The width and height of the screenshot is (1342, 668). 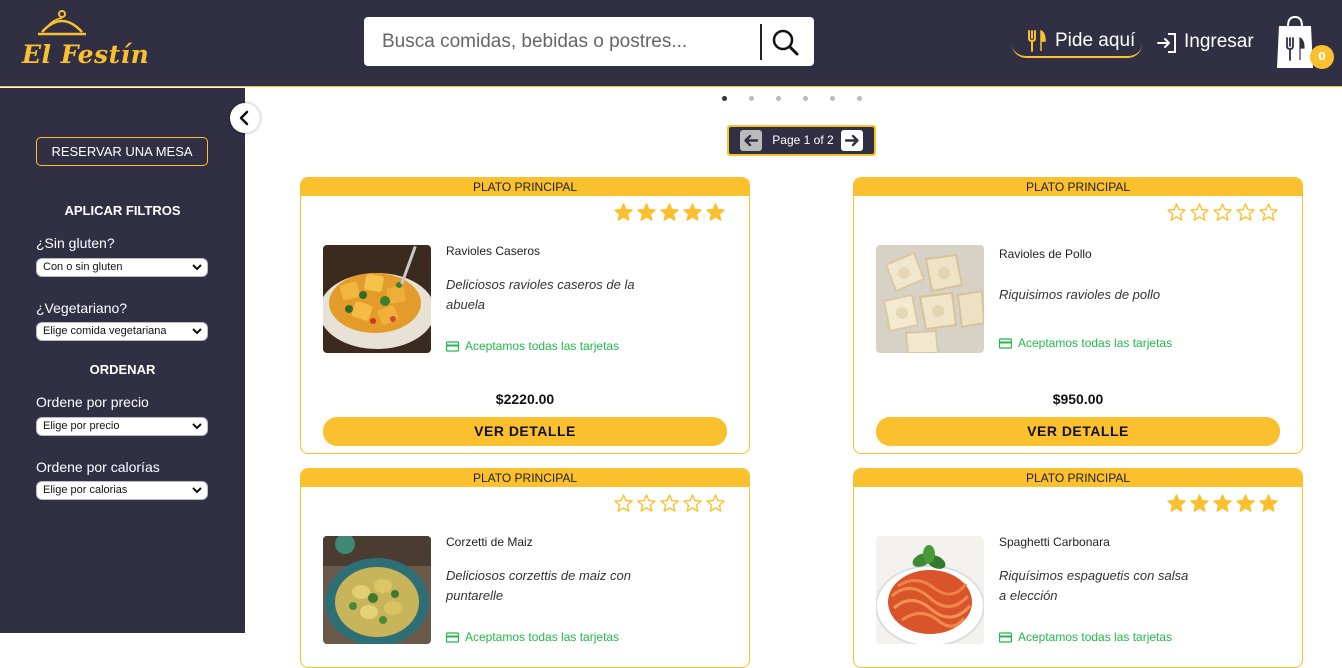 I want to click on spaghetti-photo, so click(x=930, y=590).